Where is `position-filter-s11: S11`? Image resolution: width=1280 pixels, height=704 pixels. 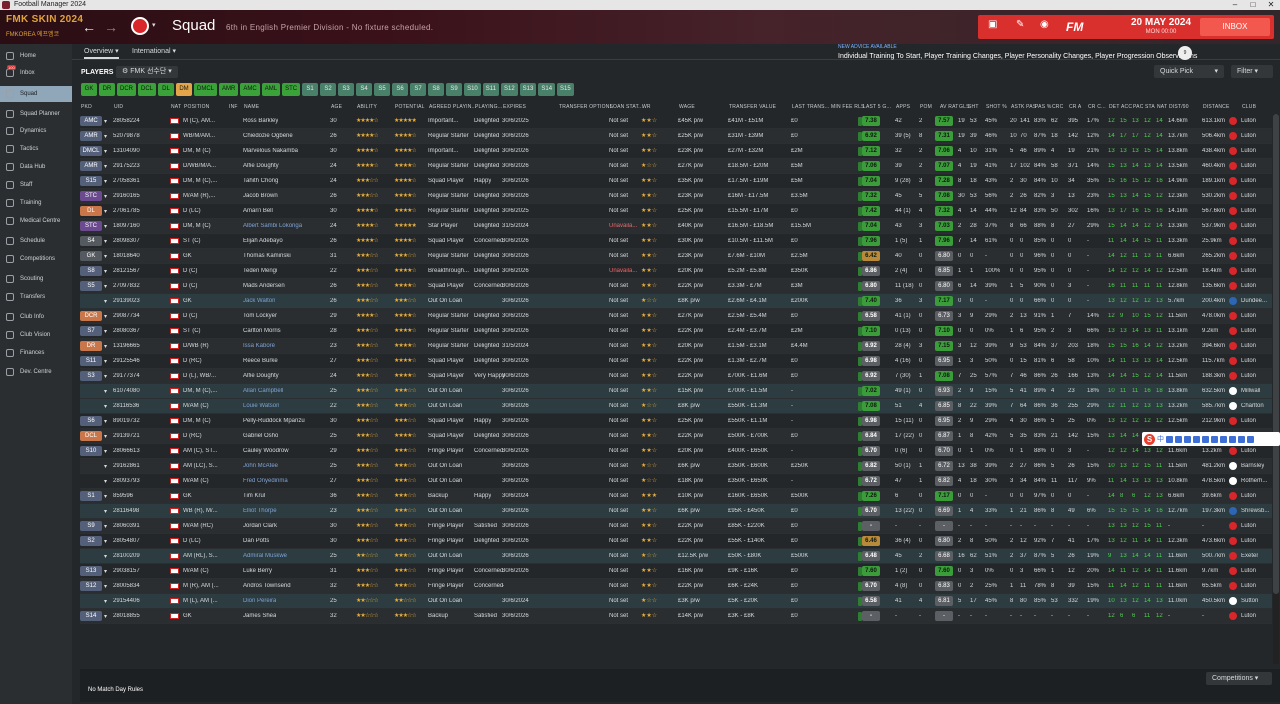
position-filter-s11: S11 is located at coordinates (490, 89).